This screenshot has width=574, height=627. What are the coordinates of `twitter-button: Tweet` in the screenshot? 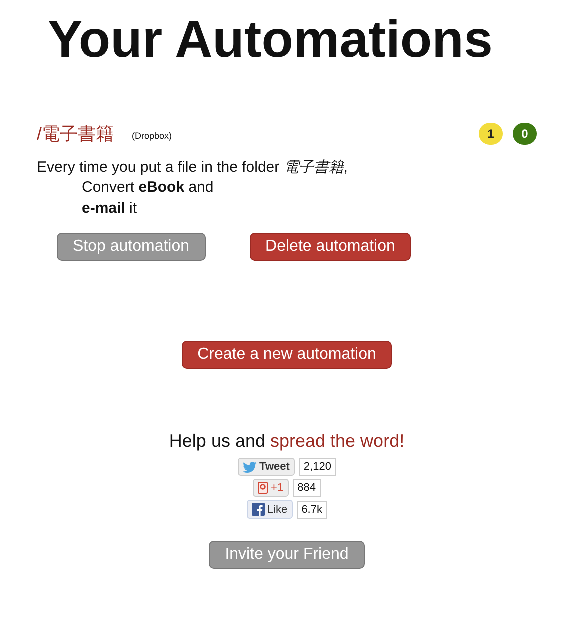 It's located at (266, 467).